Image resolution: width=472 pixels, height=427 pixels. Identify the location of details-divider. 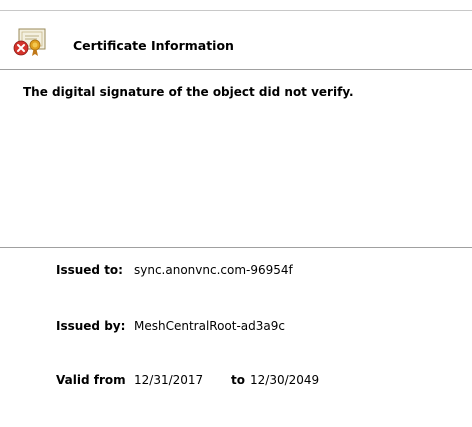
(236, 247).